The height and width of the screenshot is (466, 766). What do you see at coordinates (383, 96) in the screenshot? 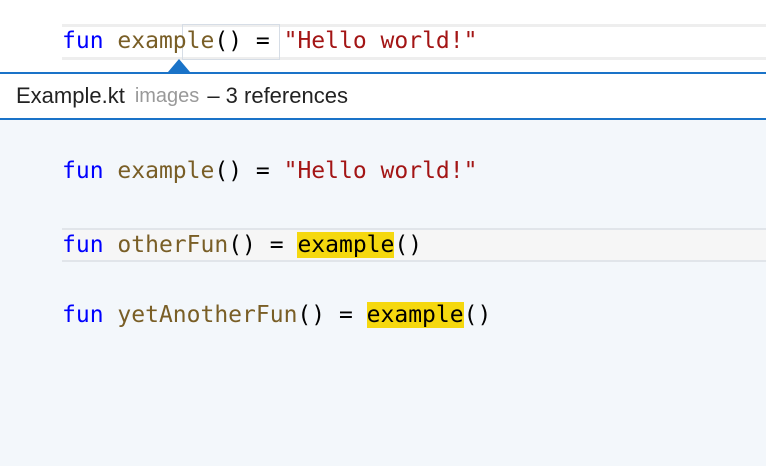
I see `peek-header: Example.kt images – 3 references` at bounding box center [383, 96].